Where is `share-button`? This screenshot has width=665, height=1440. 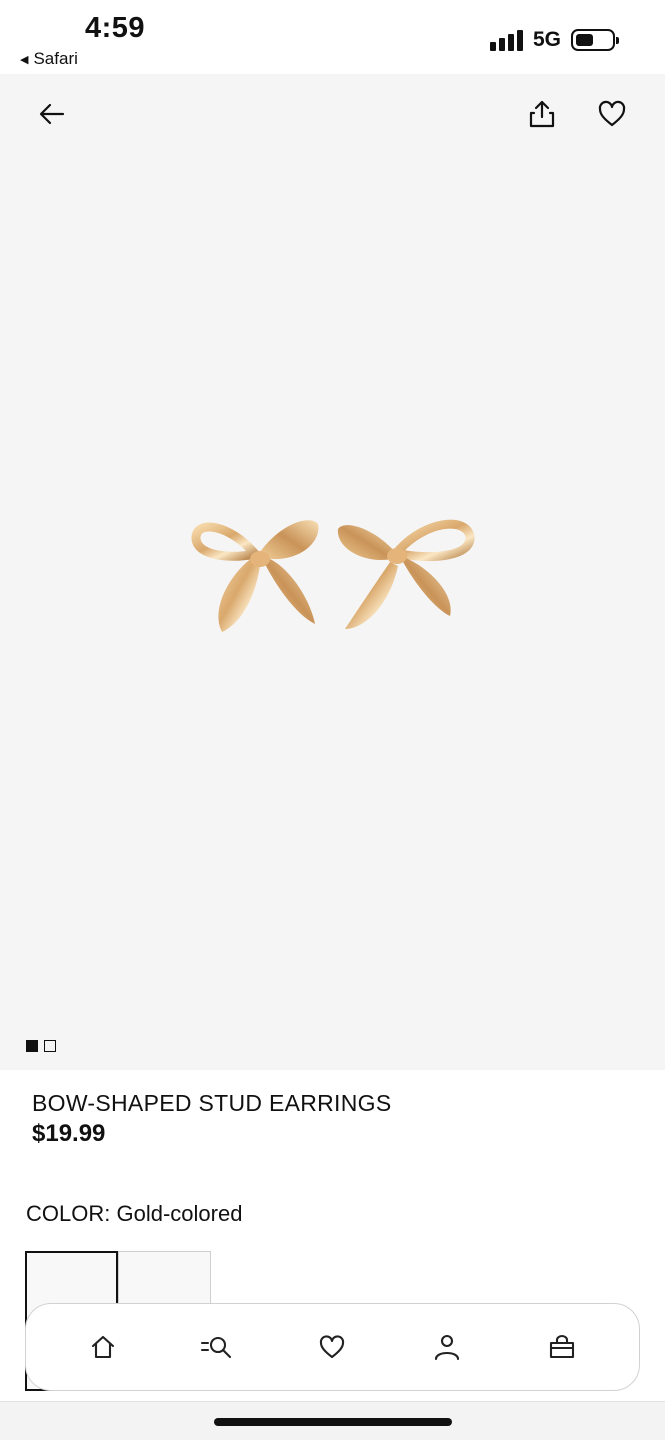
share-button is located at coordinates (542, 114).